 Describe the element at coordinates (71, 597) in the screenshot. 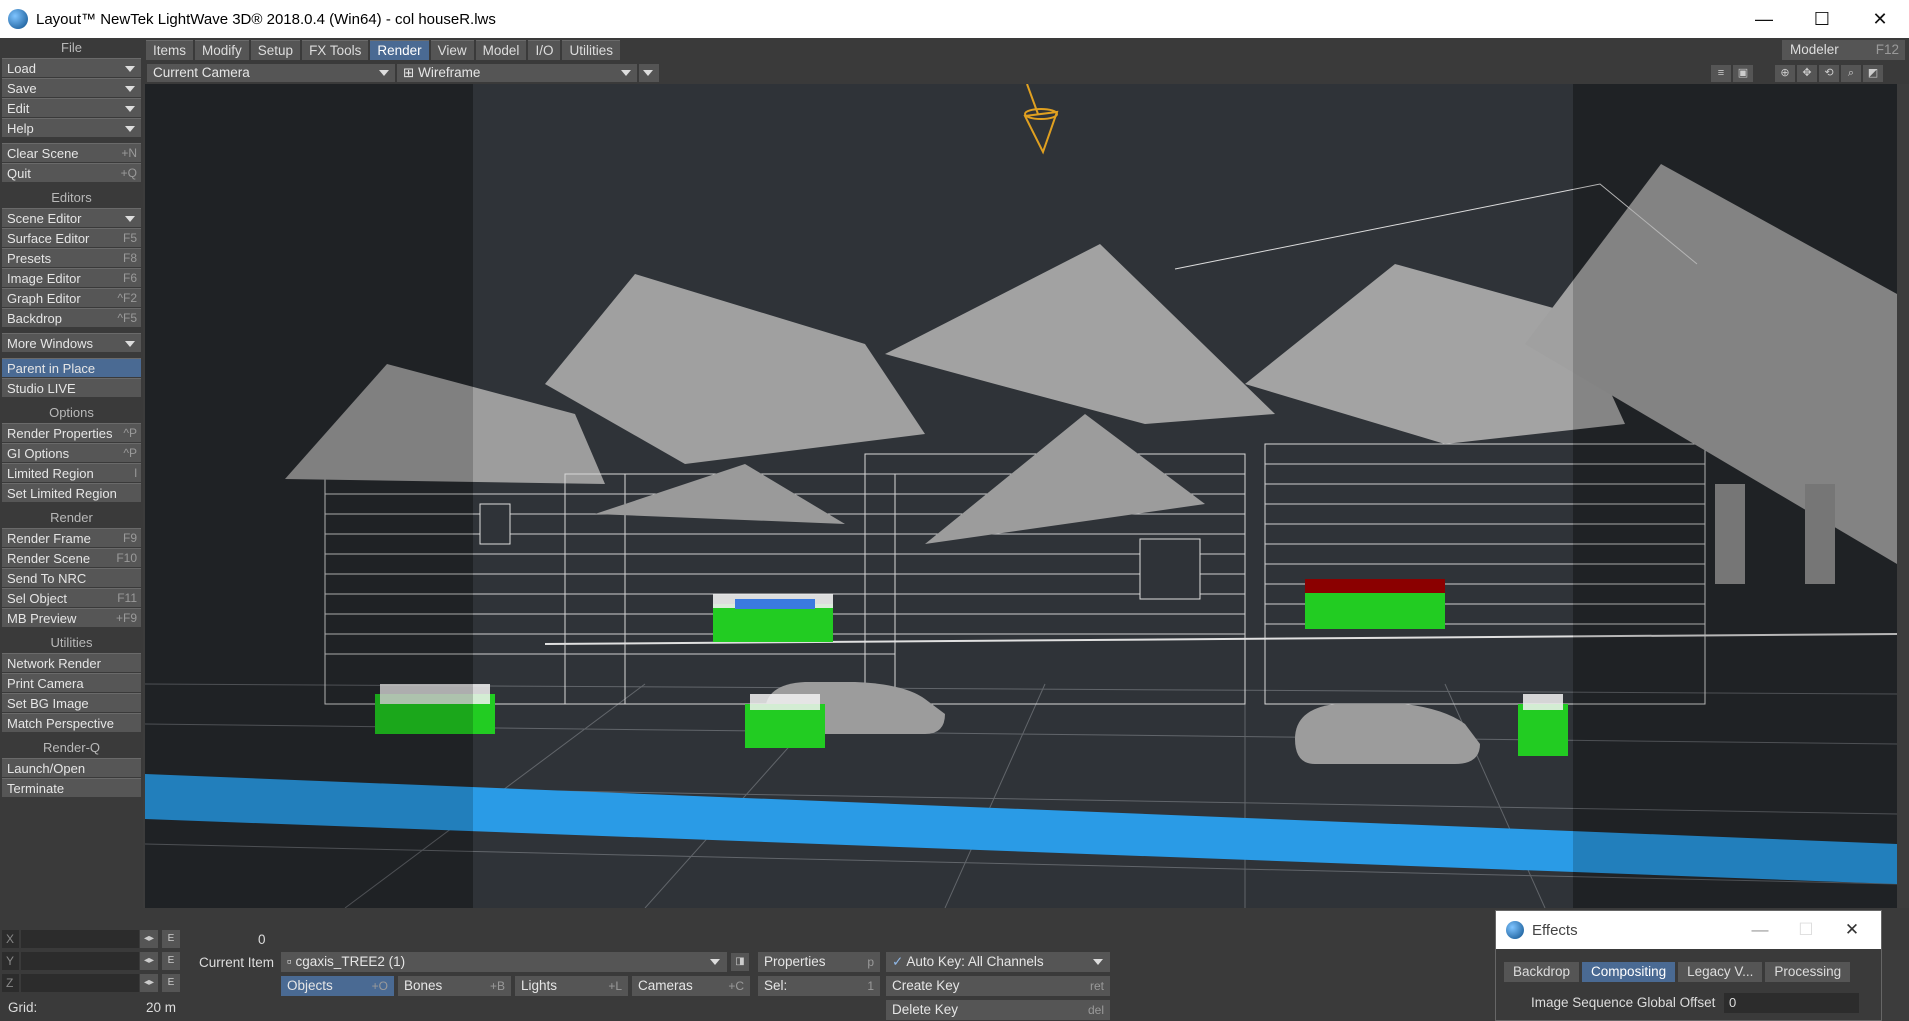

I see `sel-object-button: Sel Object F11` at that location.